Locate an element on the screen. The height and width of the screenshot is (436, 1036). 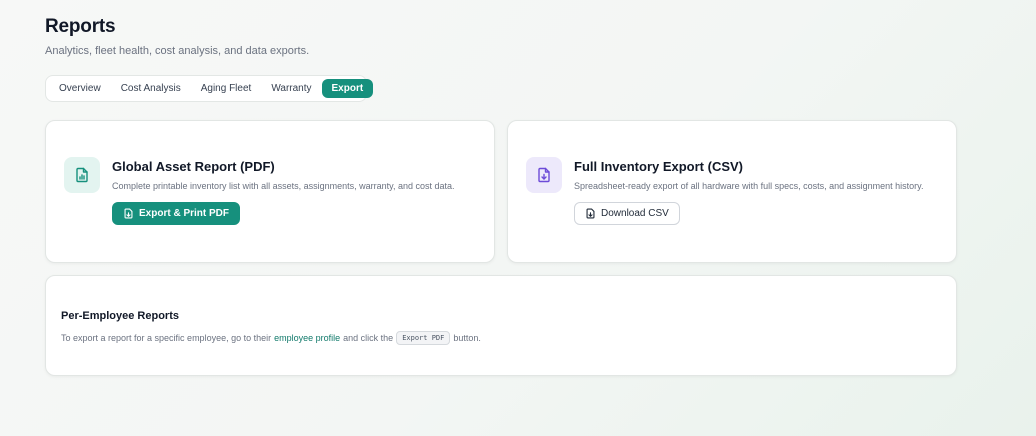
tab-cost-analysis: Cost Analysis is located at coordinates (151, 88).